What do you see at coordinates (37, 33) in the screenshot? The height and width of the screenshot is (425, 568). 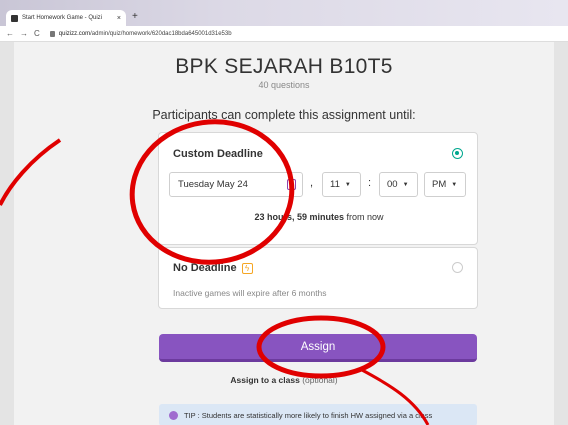 I see `reload-icon: C` at bounding box center [37, 33].